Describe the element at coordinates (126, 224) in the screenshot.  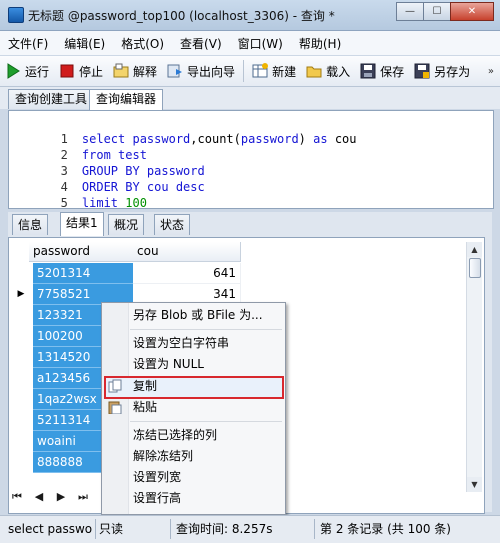
I see `tab-overview: 概况` at that location.